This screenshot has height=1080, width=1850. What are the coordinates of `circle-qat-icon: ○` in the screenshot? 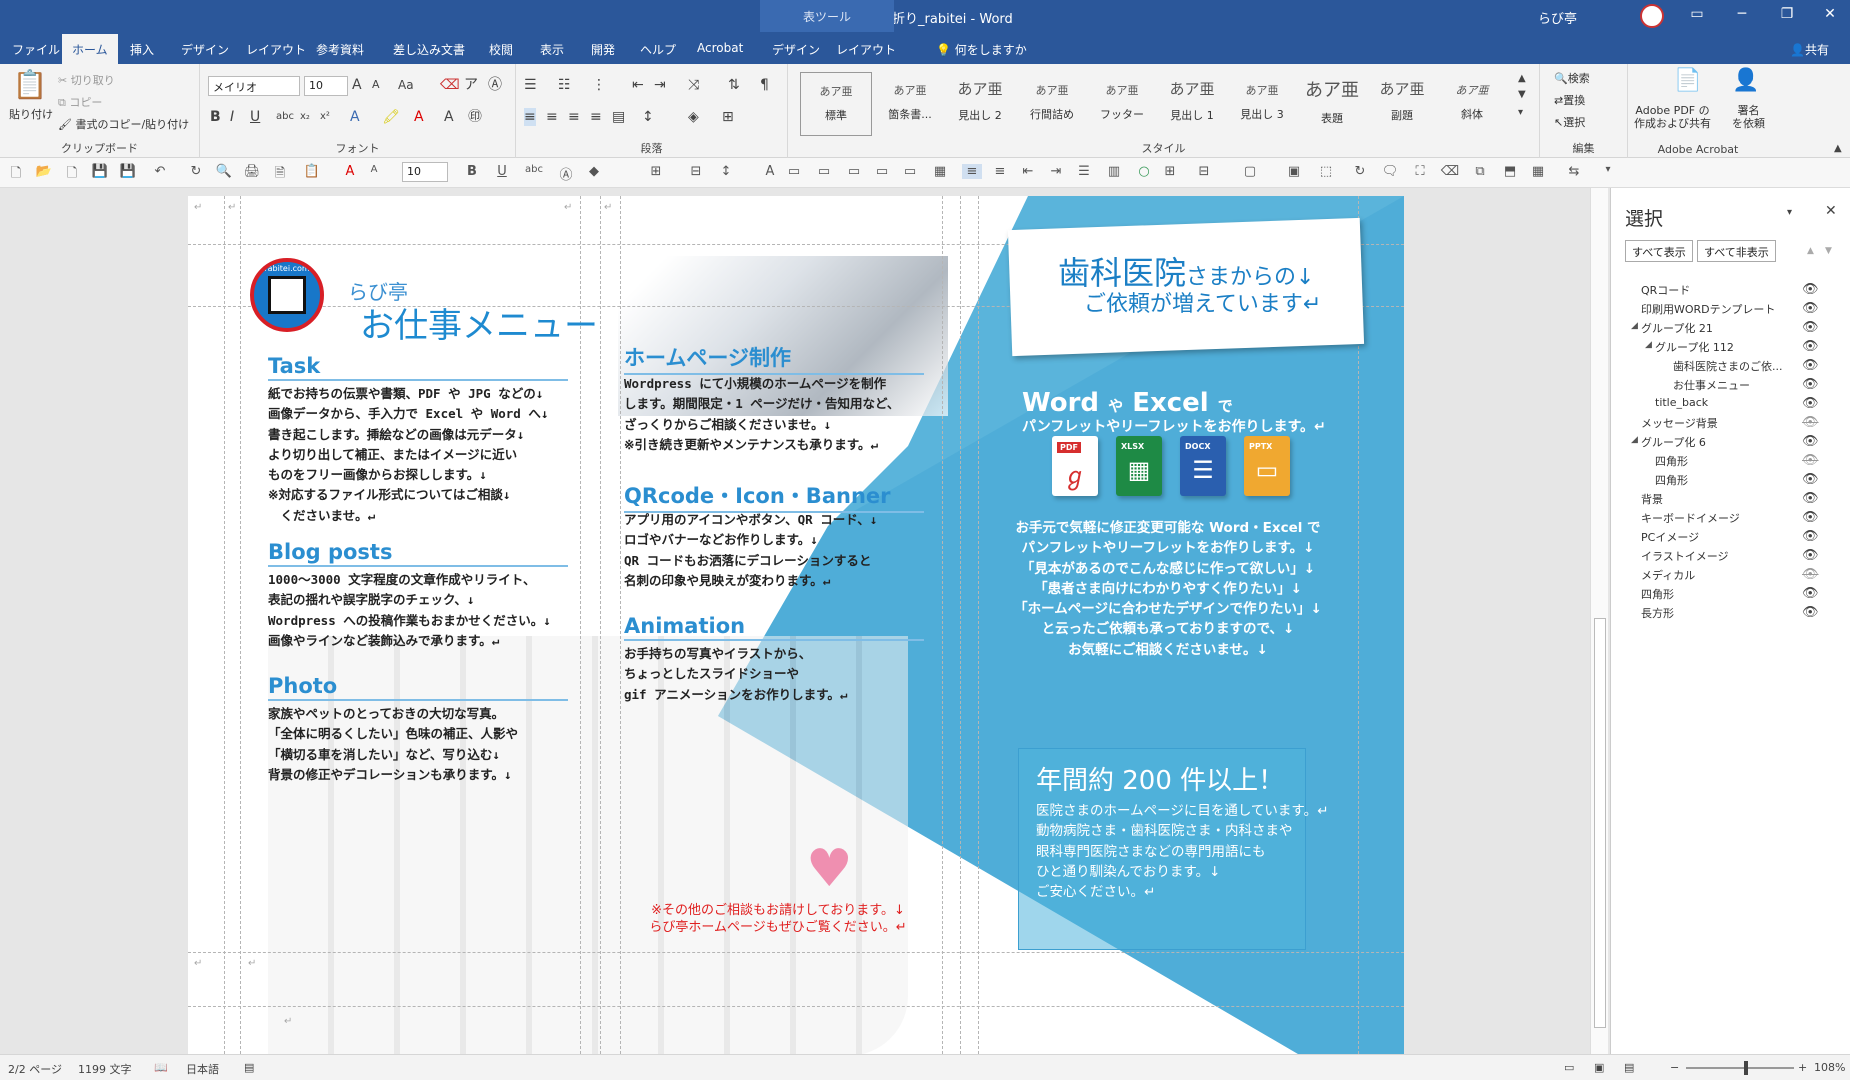 It's located at (1144, 171).